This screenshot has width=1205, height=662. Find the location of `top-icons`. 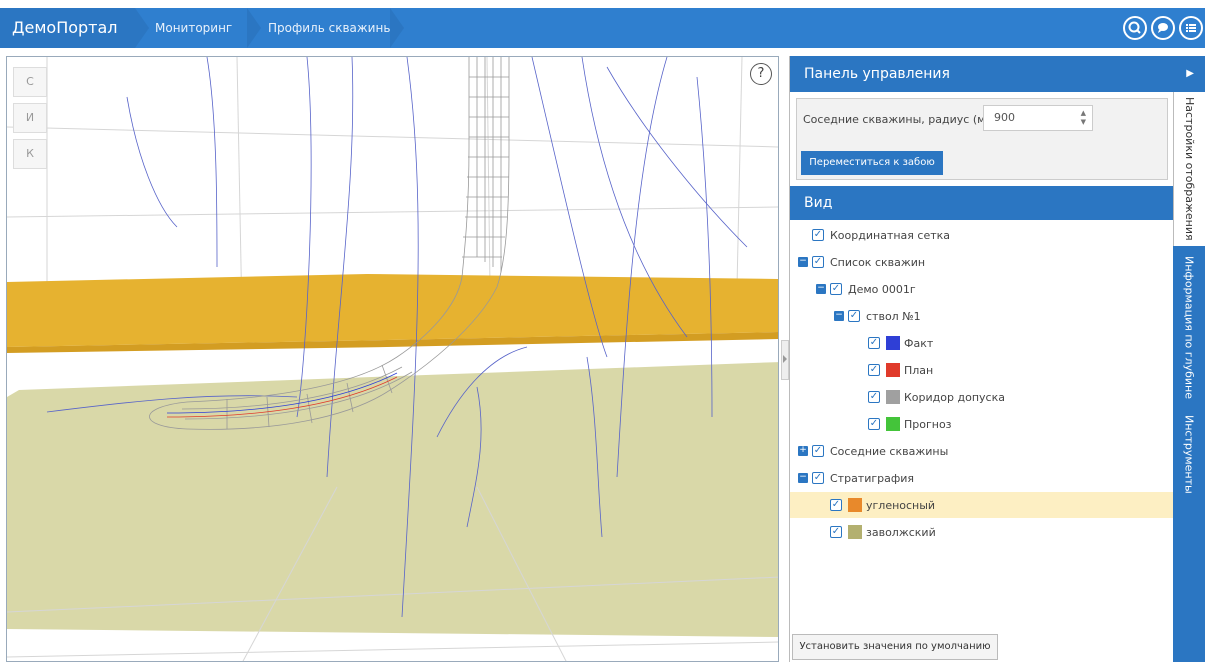

top-icons is located at coordinates (1163, 28).